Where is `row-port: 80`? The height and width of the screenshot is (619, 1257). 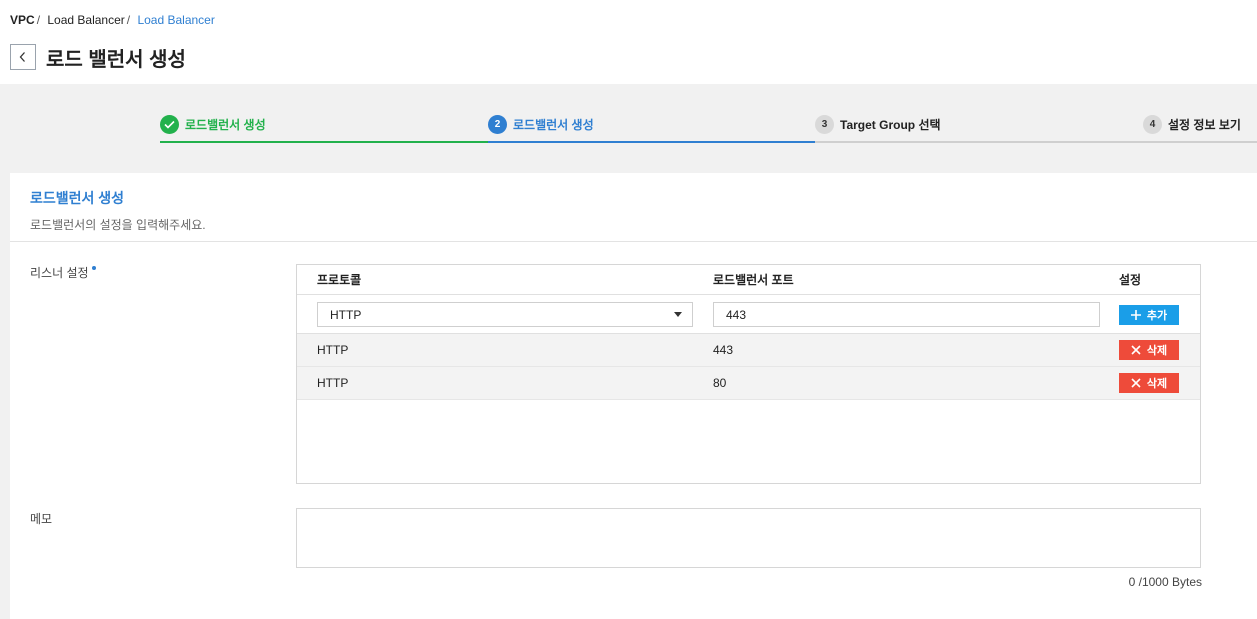 row-port: 80 is located at coordinates (720, 383).